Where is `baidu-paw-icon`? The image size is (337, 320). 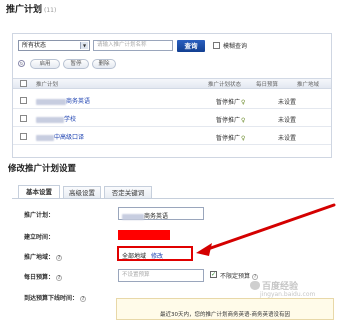 baidu-paw-icon is located at coordinates (255, 285).